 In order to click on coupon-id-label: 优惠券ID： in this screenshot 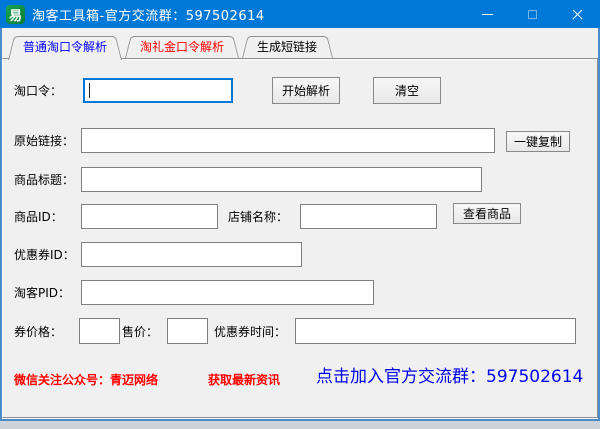, I will do `click(44, 255)`.